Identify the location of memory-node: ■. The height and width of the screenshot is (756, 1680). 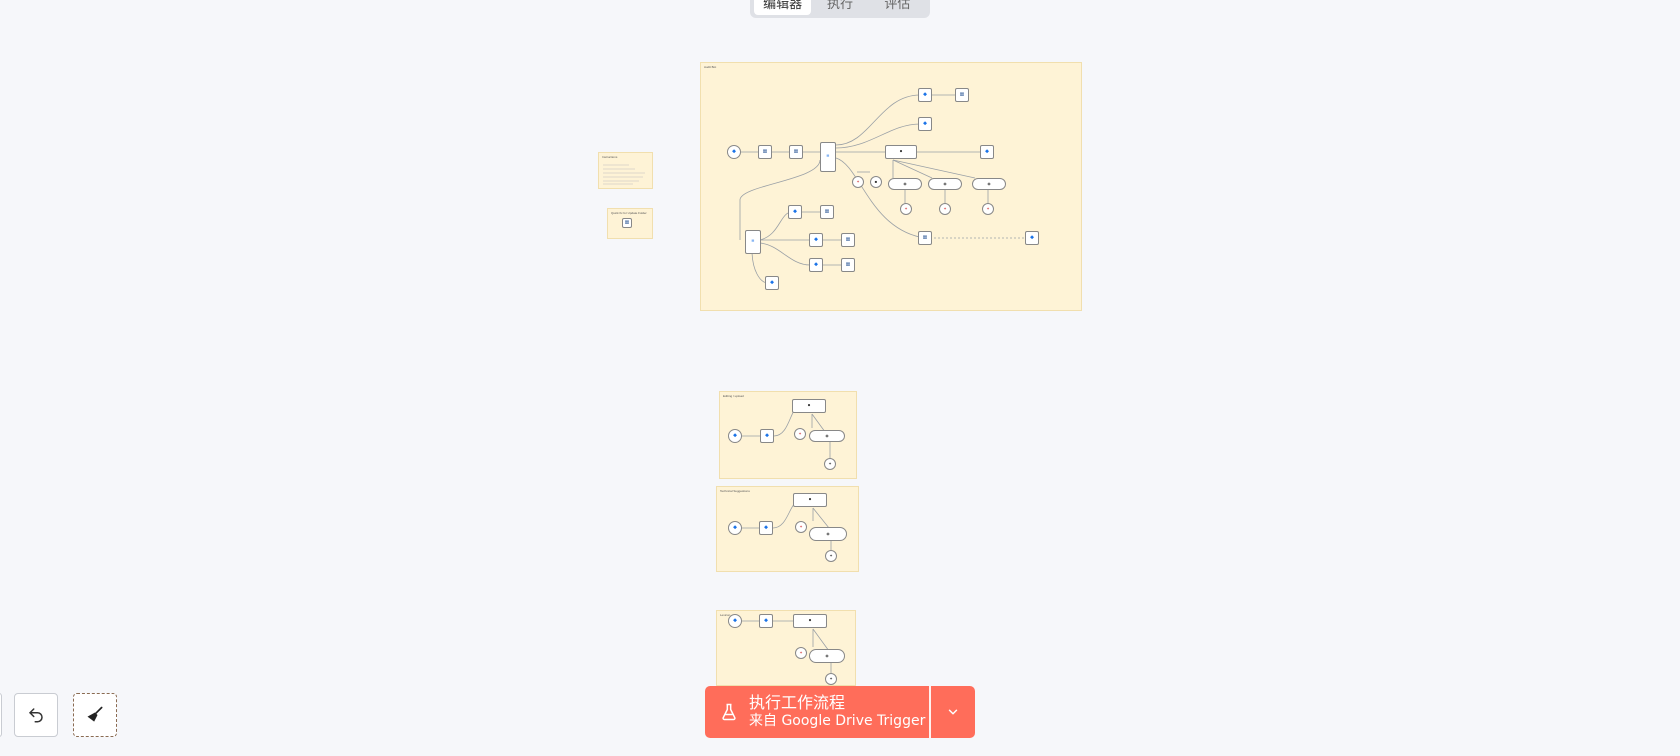
(876, 182).